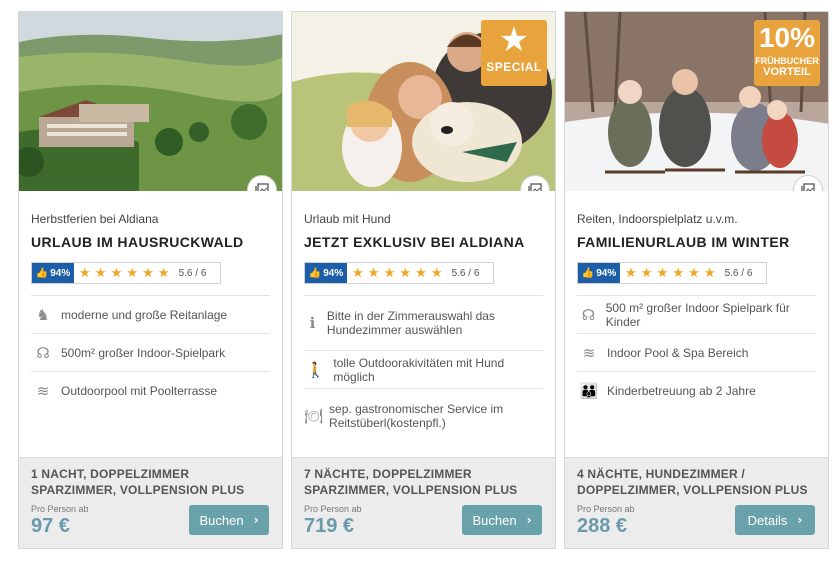 This screenshot has height=563, width=837. What do you see at coordinates (43, 314) in the screenshot?
I see `horse-riding-icon: ♞` at bounding box center [43, 314].